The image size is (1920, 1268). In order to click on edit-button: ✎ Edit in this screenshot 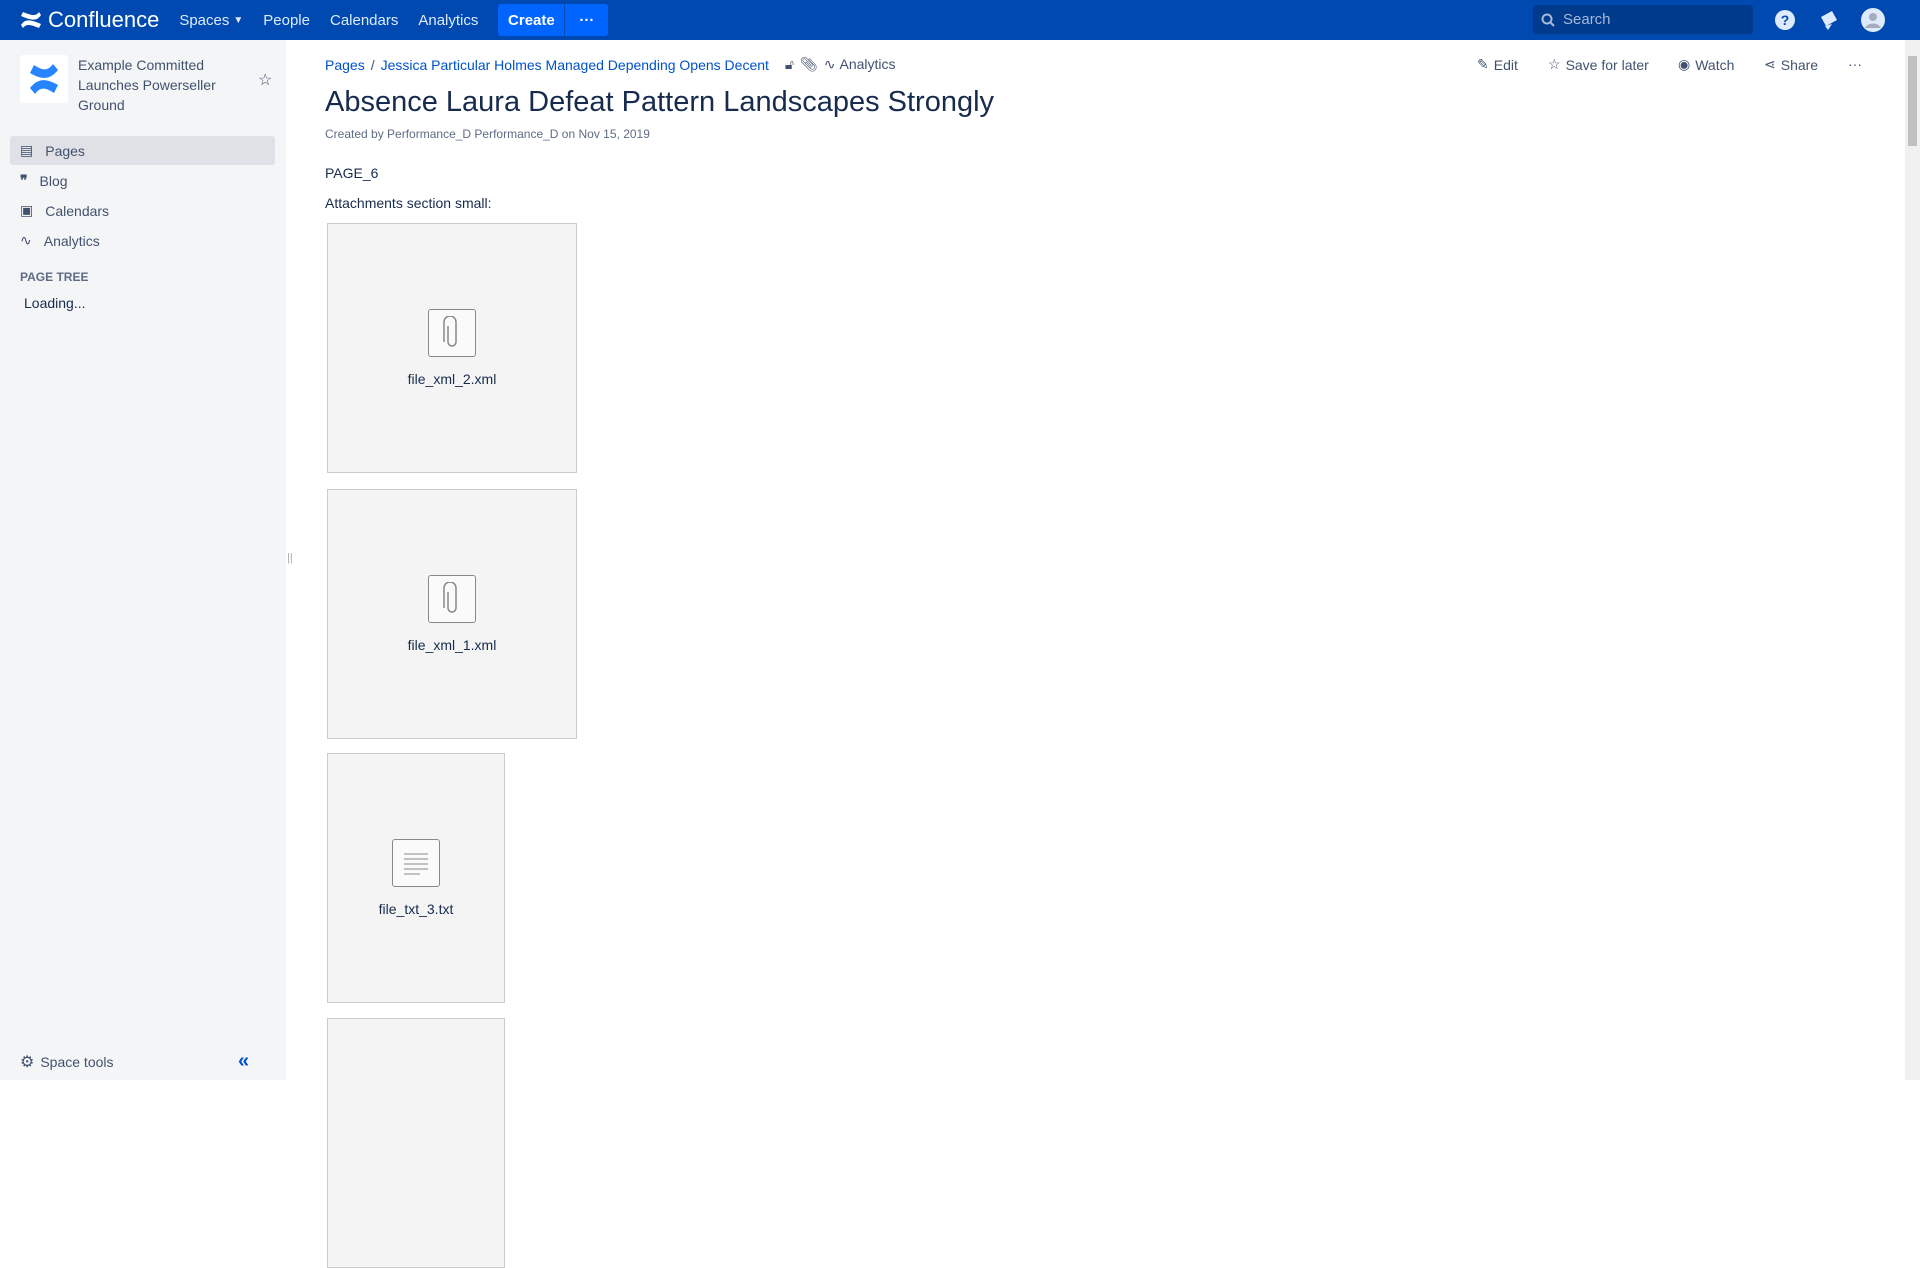, I will do `click(1497, 64)`.